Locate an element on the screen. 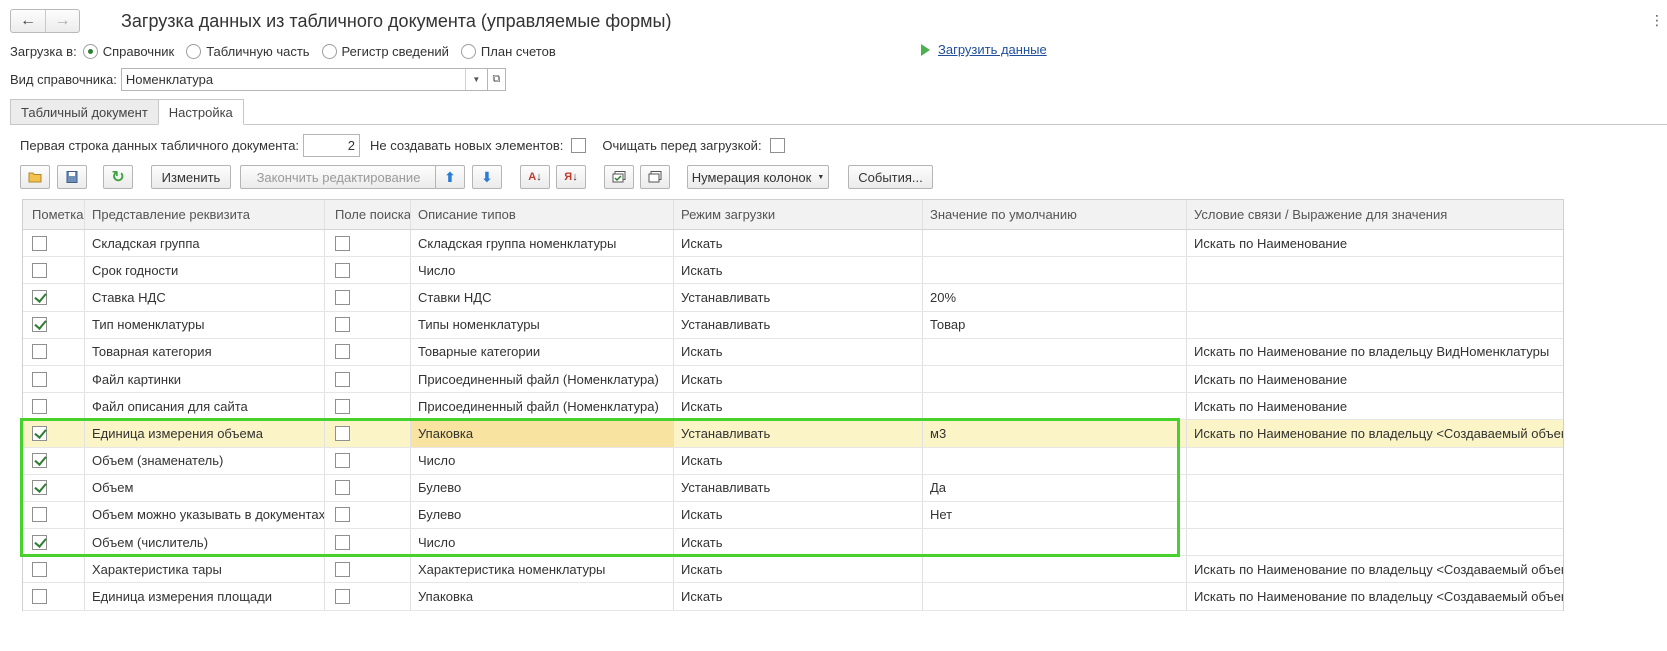 This screenshot has height=651, width=1667. type-cell: Характеристика номенклатуры is located at coordinates (542, 569).